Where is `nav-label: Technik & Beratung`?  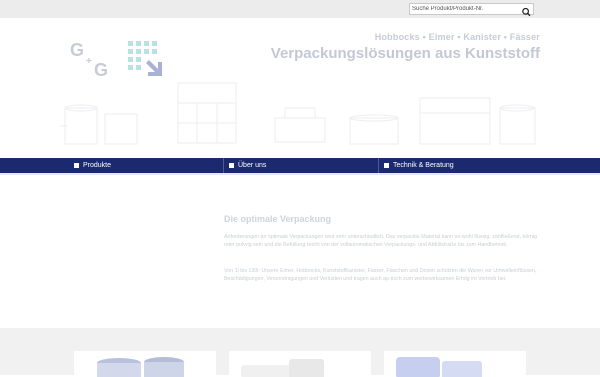
nav-label: Technik & Beratung is located at coordinates (423, 165).